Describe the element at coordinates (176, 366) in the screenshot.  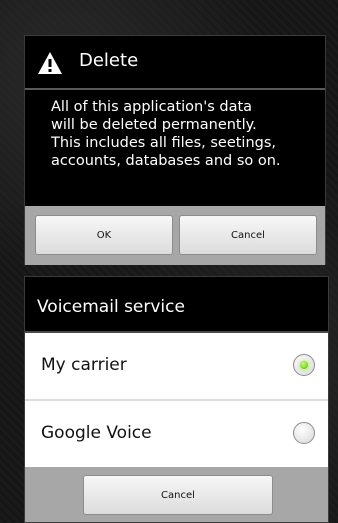
I see `option-my-carrier: My carrier` at that location.